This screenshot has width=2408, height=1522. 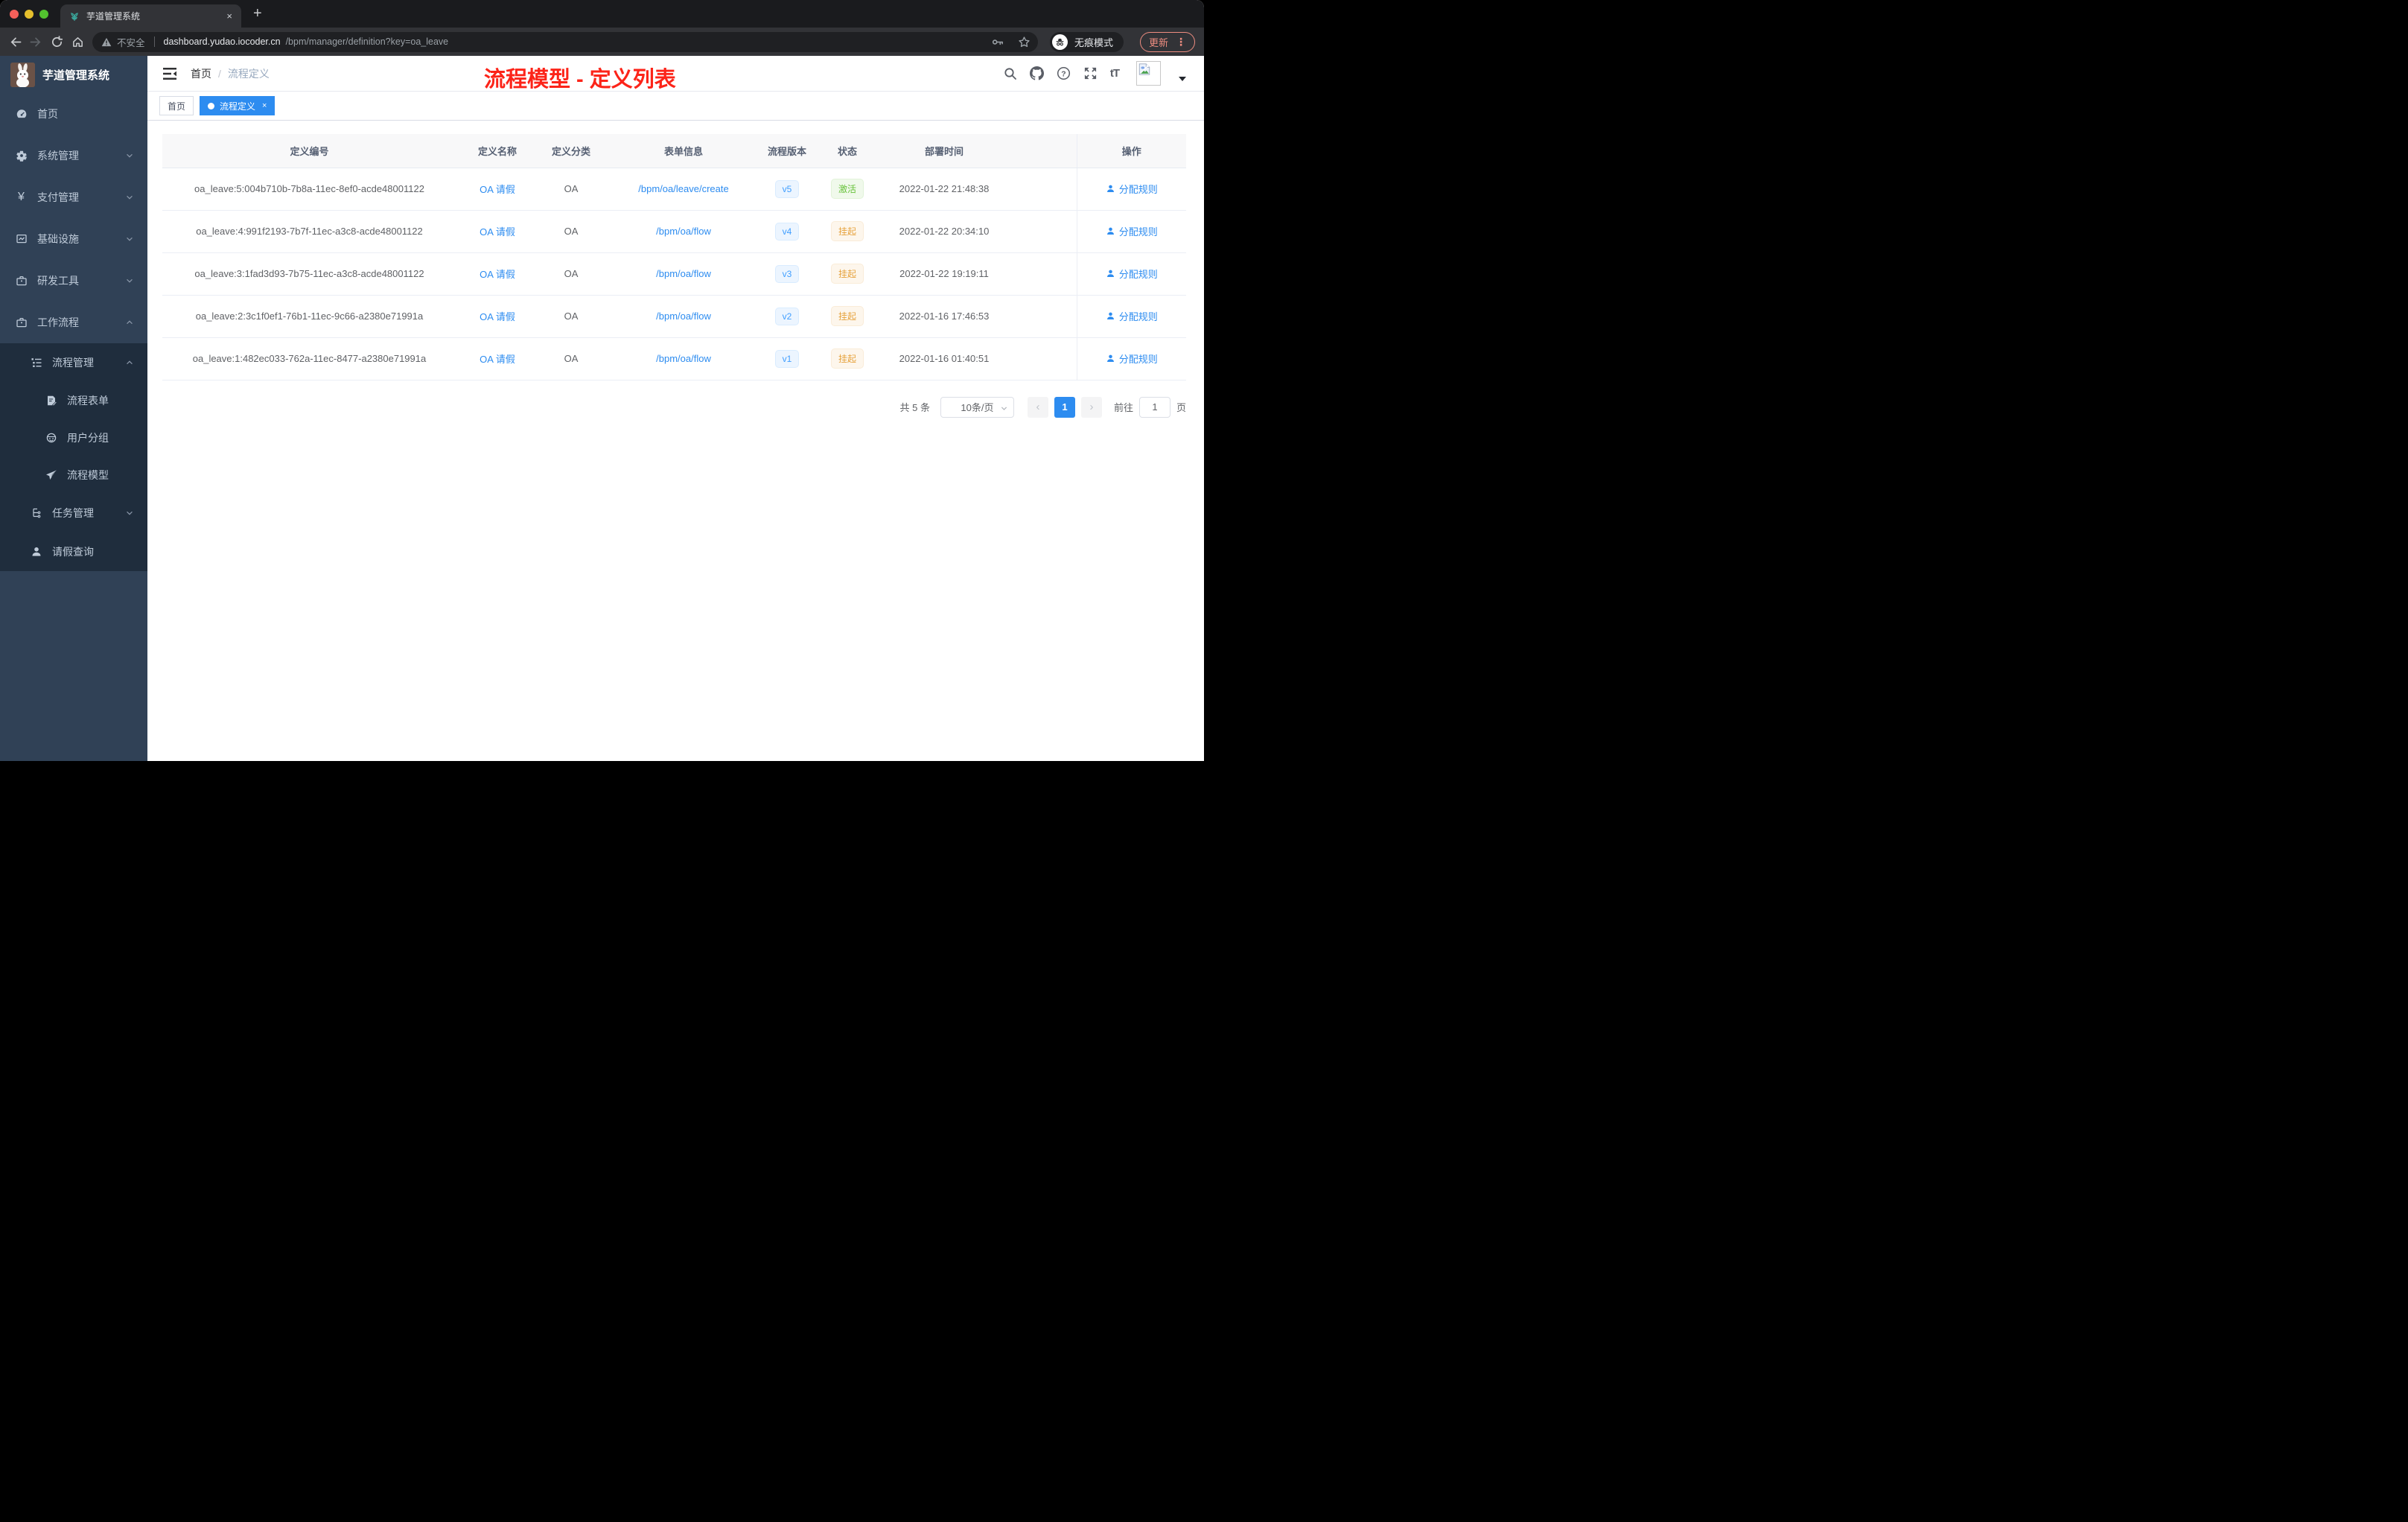 I want to click on reload-icon, so click(x=57, y=41).